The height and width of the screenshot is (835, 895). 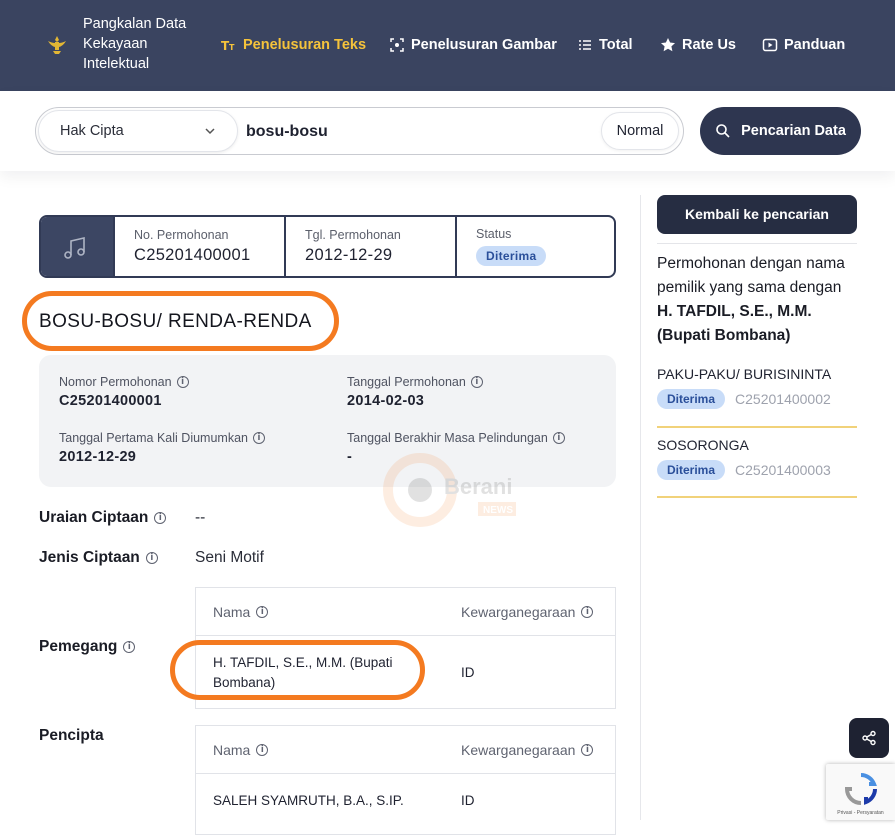 What do you see at coordinates (200, 517) in the screenshot?
I see `uraian-value: --` at bounding box center [200, 517].